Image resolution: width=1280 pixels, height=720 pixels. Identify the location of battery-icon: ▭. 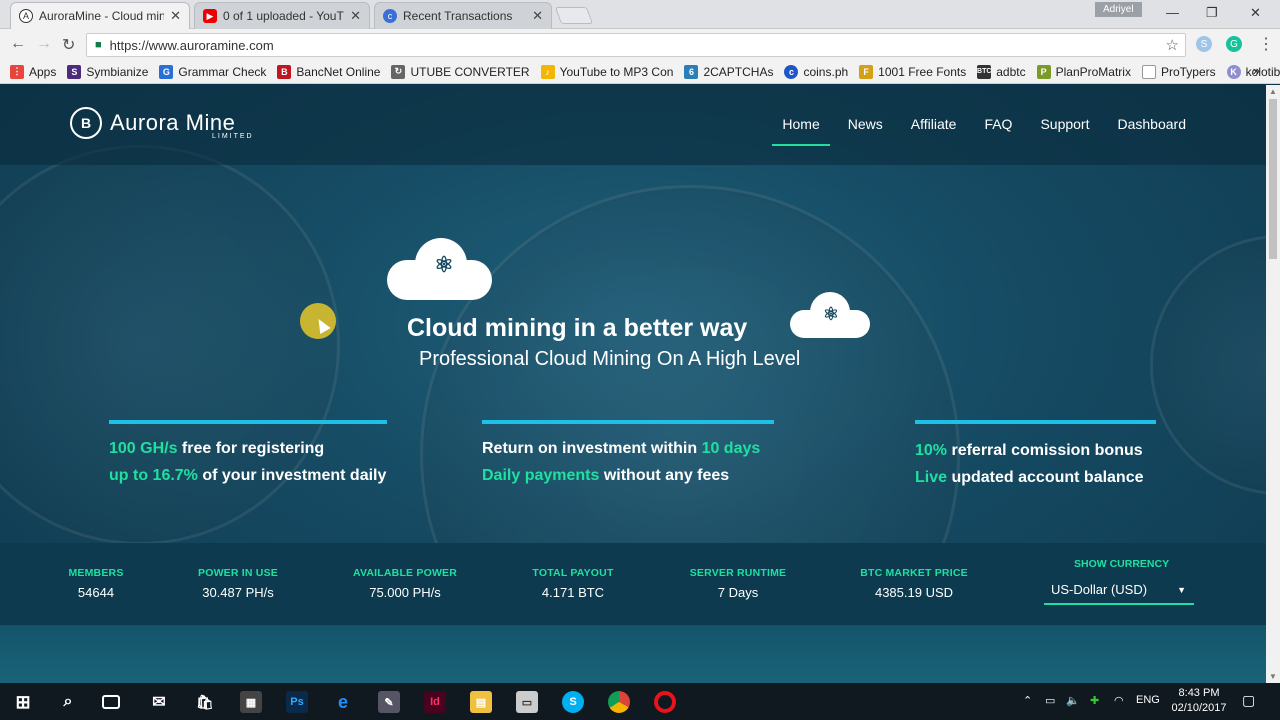
(1050, 700).